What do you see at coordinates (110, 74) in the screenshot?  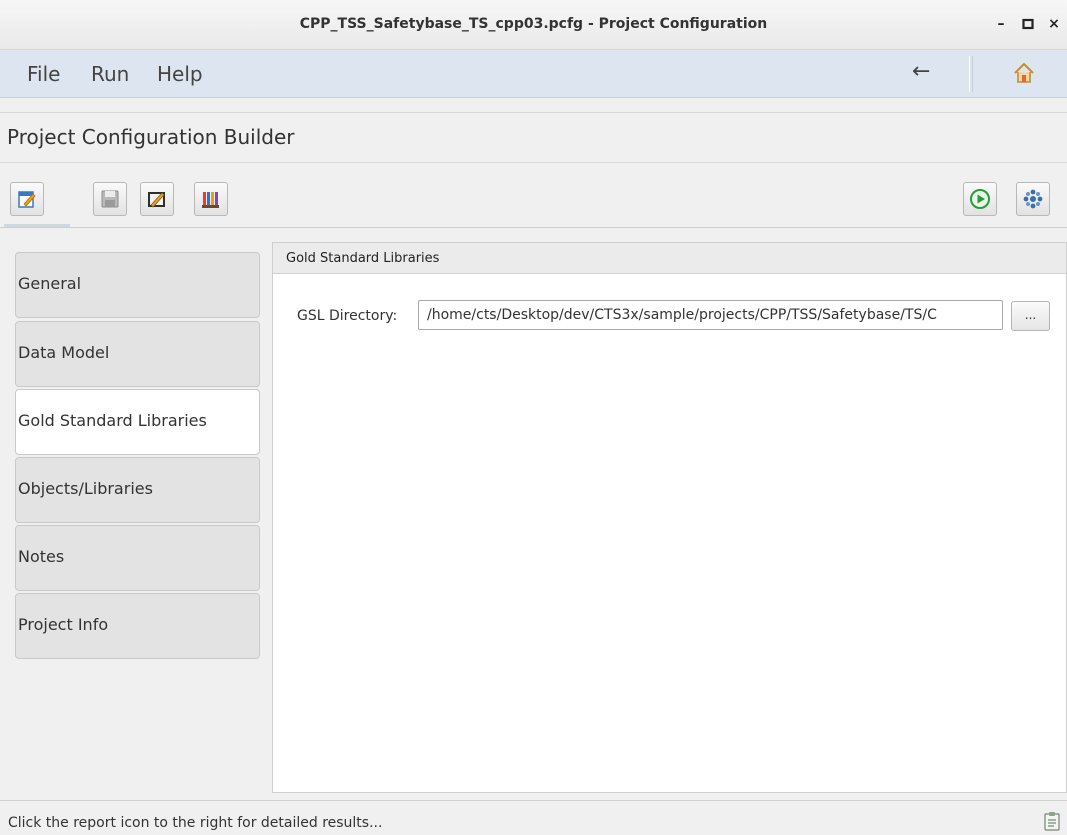 I see `menu-run: Run` at bounding box center [110, 74].